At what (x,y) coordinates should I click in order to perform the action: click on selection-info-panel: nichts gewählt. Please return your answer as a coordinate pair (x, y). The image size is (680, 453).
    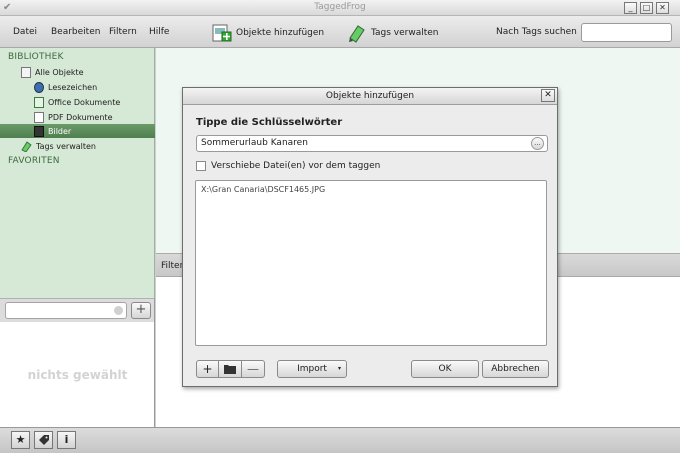
    Looking at the image, I should click on (77, 374).